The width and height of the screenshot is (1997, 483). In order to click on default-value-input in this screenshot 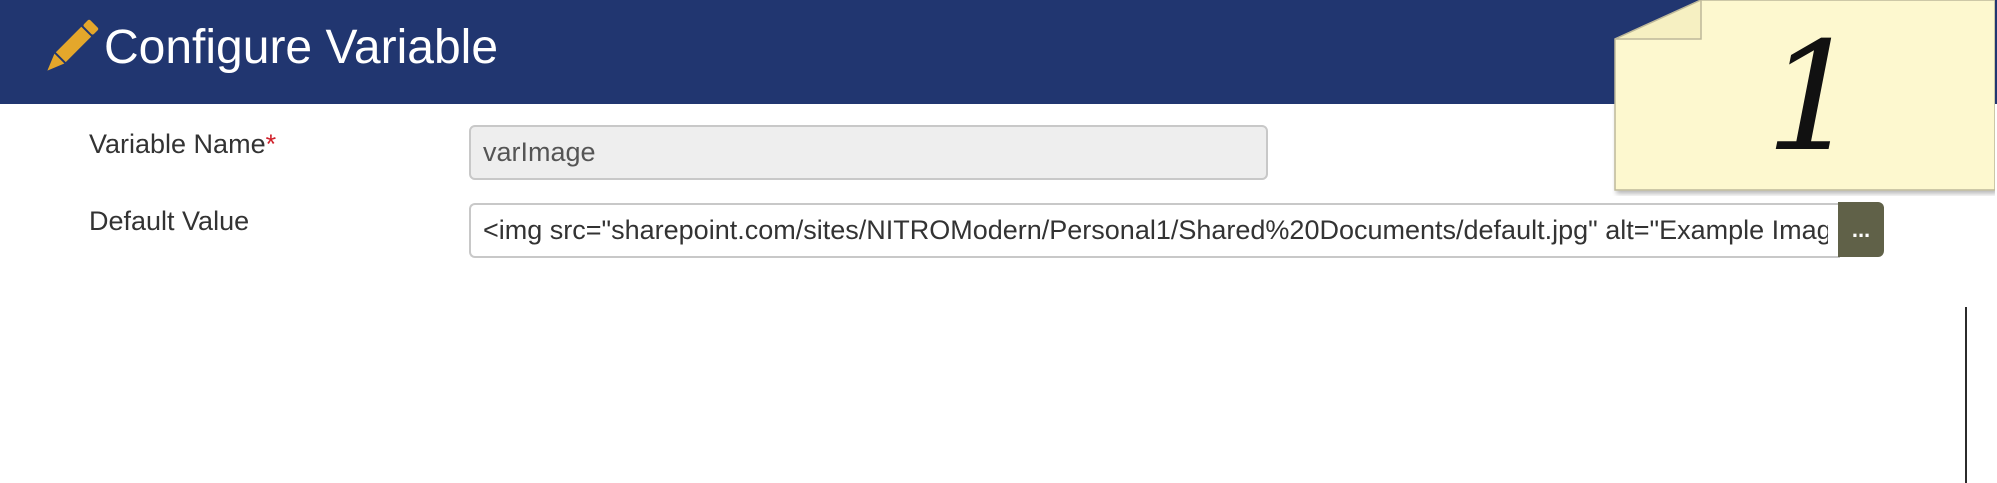, I will do `click(1154, 230)`.